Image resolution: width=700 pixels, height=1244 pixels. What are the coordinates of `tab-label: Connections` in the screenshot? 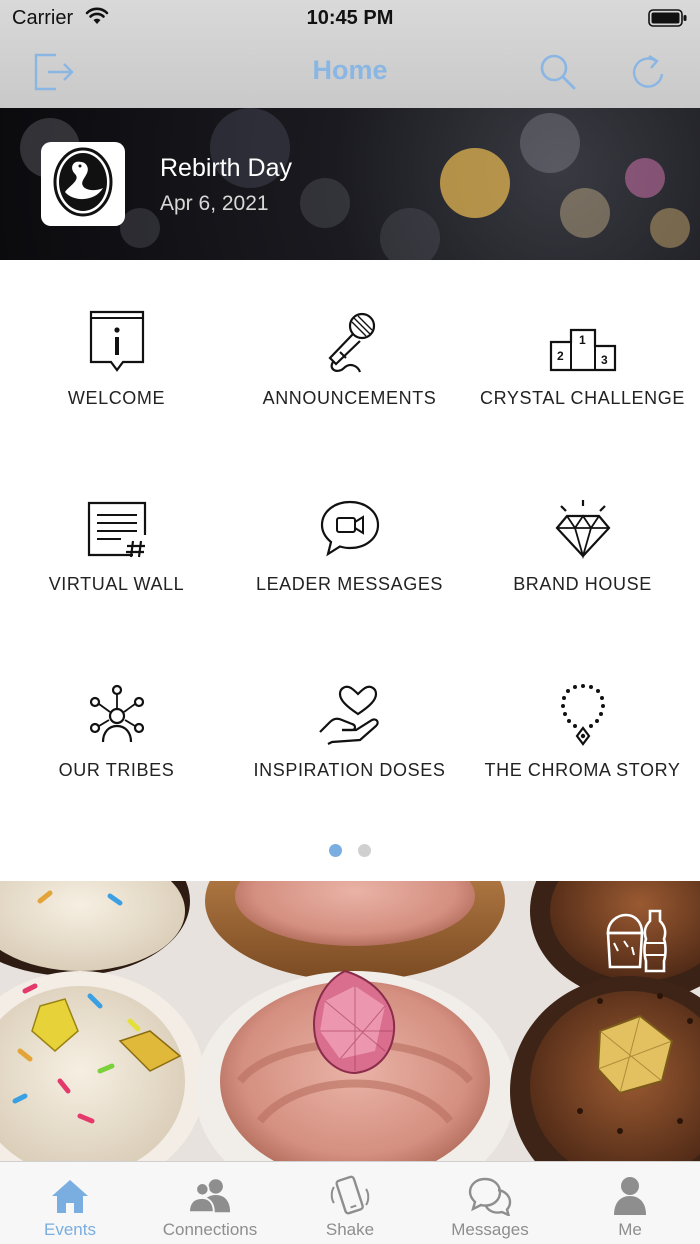 It's located at (210, 1229).